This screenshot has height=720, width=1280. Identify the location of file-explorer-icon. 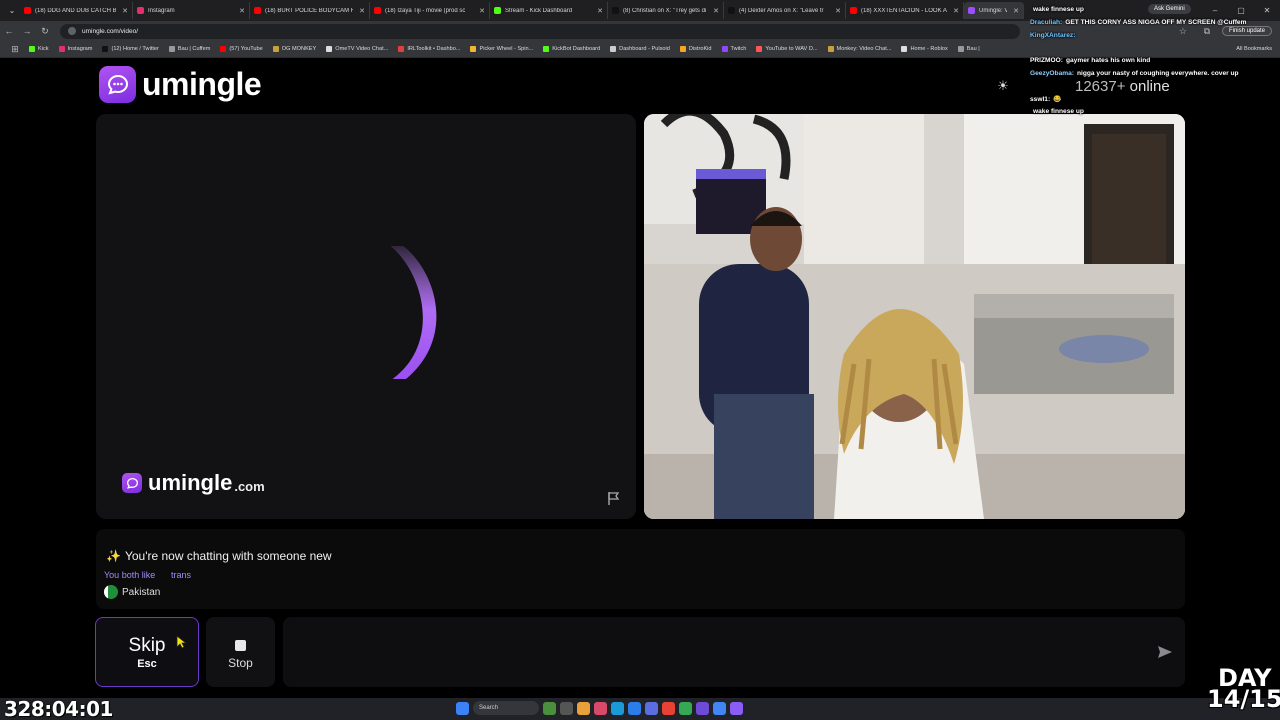
(583, 708).